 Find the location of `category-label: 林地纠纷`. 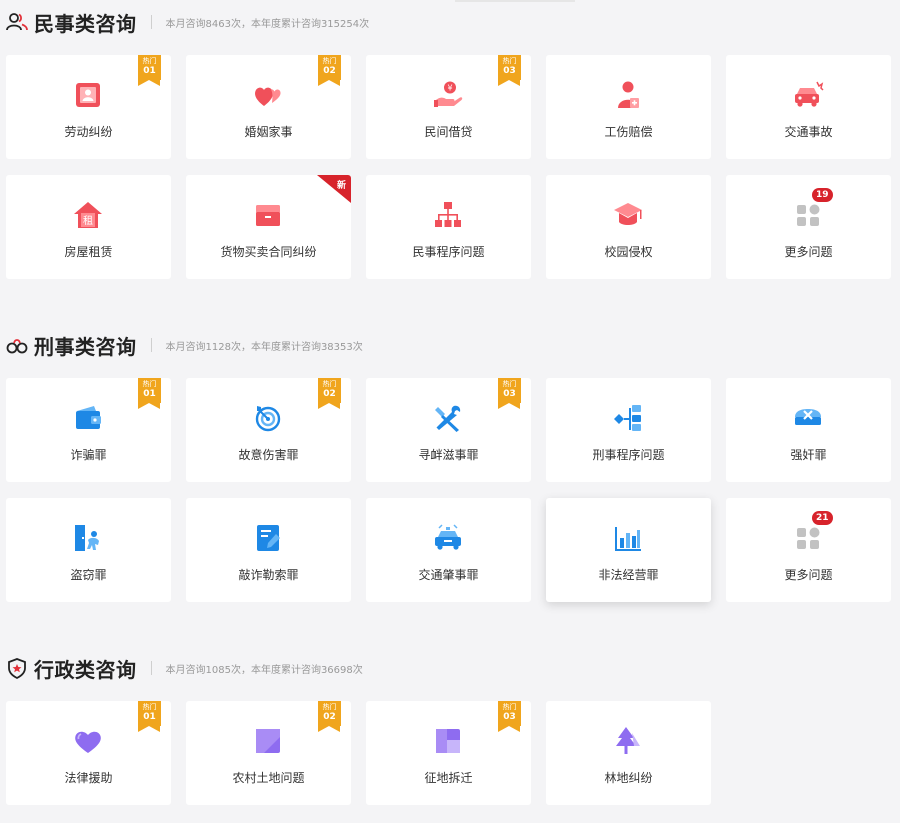

category-label: 林地纠纷 is located at coordinates (628, 778).